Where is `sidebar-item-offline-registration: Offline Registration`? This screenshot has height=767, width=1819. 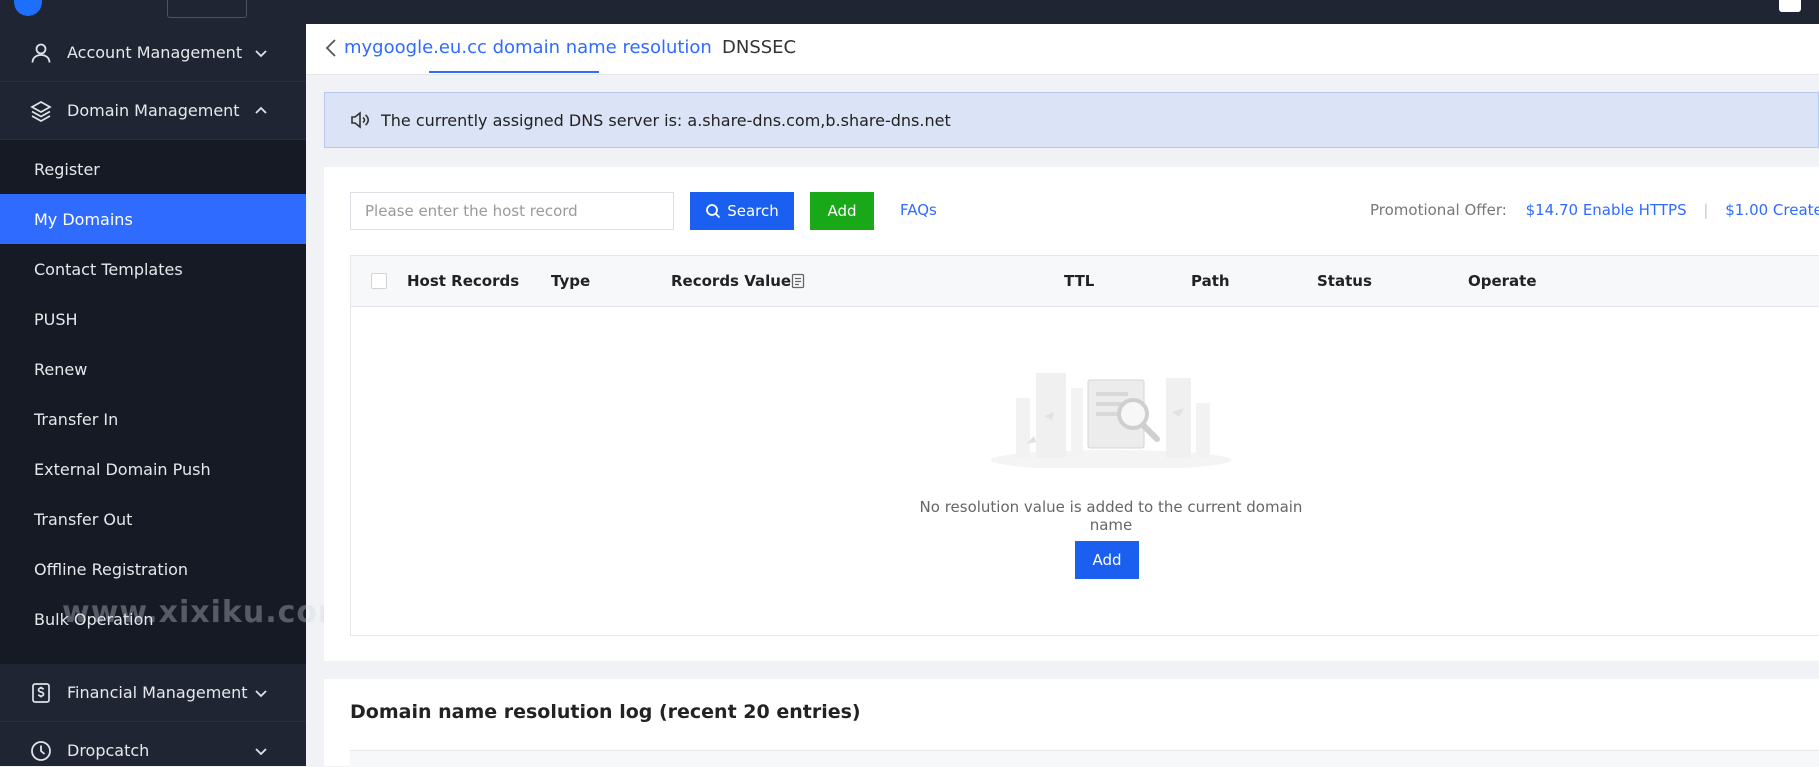 sidebar-item-offline-registration: Offline Registration is located at coordinates (153, 569).